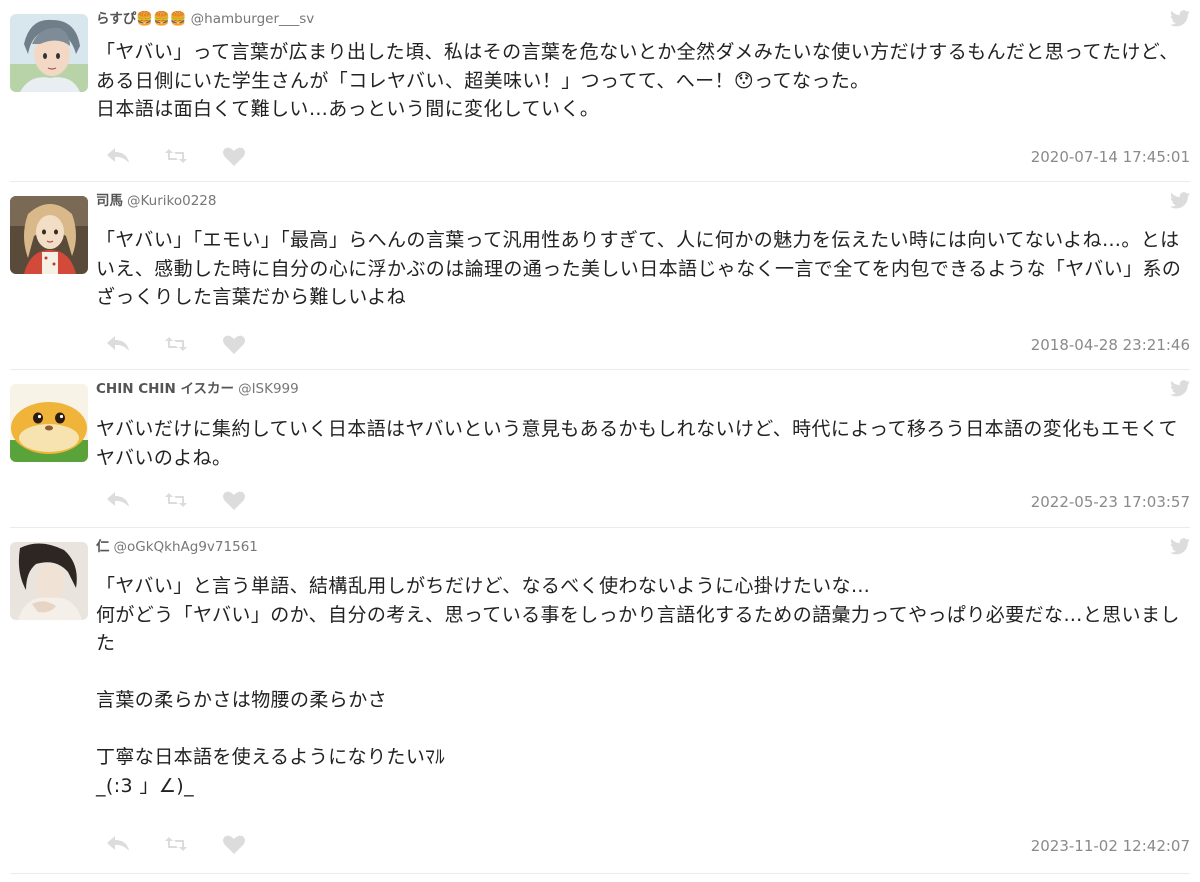 The image size is (1200, 882). I want to click on tweet-timestamp: 2018-04-28 23:21:46, so click(1110, 345).